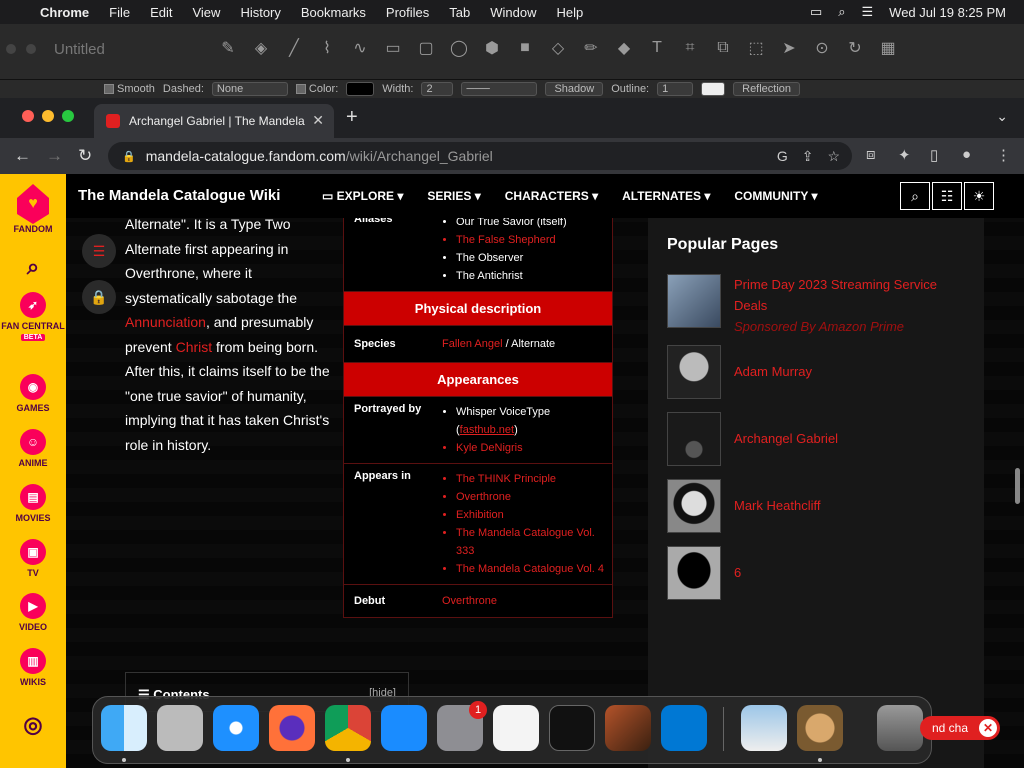 Image resolution: width=1024 pixels, height=768 pixels. What do you see at coordinates (129, 89) in the screenshot?
I see `smooth-checkbox: Smooth` at bounding box center [129, 89].